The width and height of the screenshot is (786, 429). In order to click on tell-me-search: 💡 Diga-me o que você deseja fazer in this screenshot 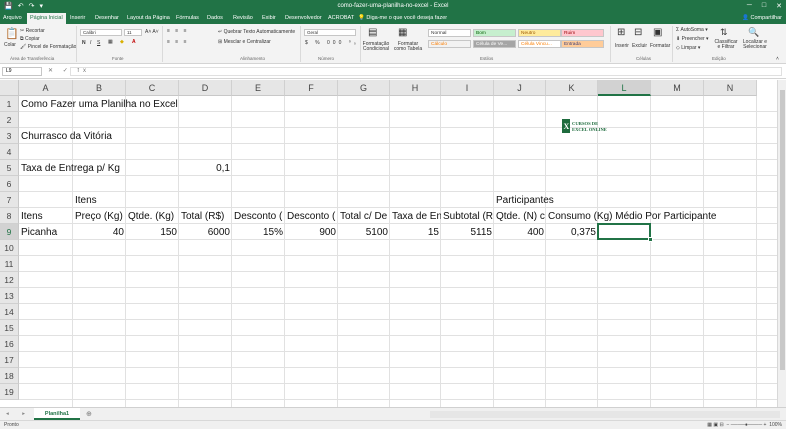, I will do `click(402, 18)`.